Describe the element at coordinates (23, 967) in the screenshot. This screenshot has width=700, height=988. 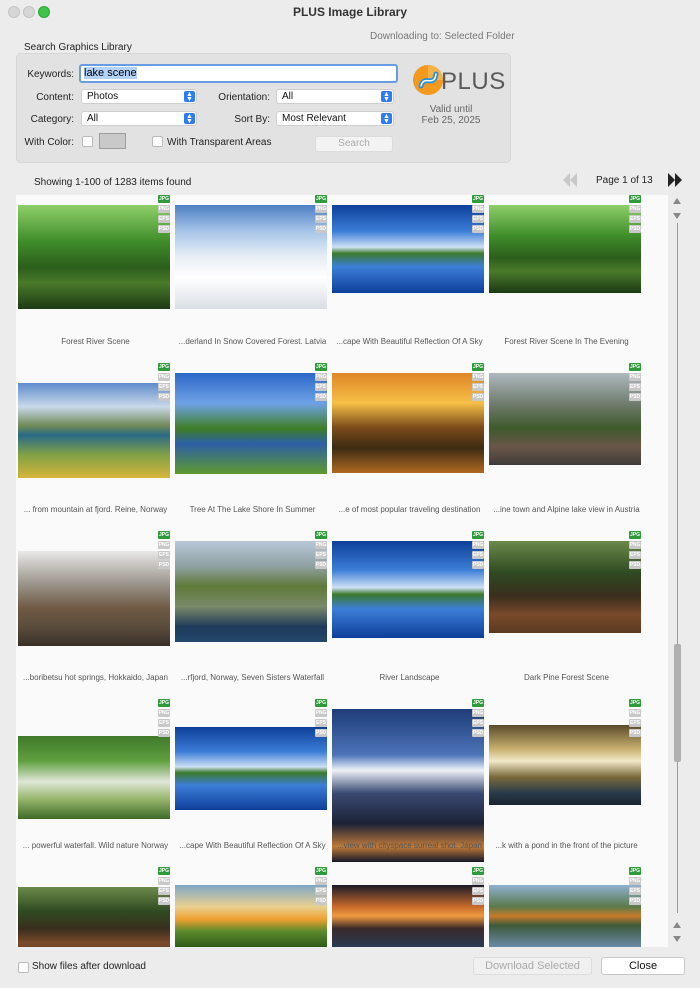
I see `show-files-checkbox` at that location.